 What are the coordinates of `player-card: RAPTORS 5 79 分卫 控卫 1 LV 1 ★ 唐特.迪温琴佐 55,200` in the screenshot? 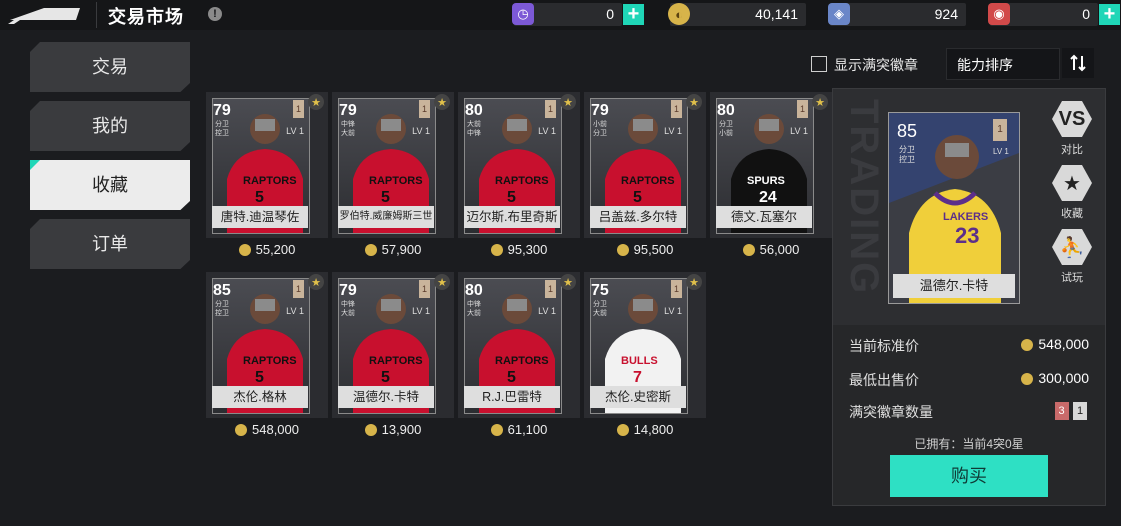 It's located at (267, 180).